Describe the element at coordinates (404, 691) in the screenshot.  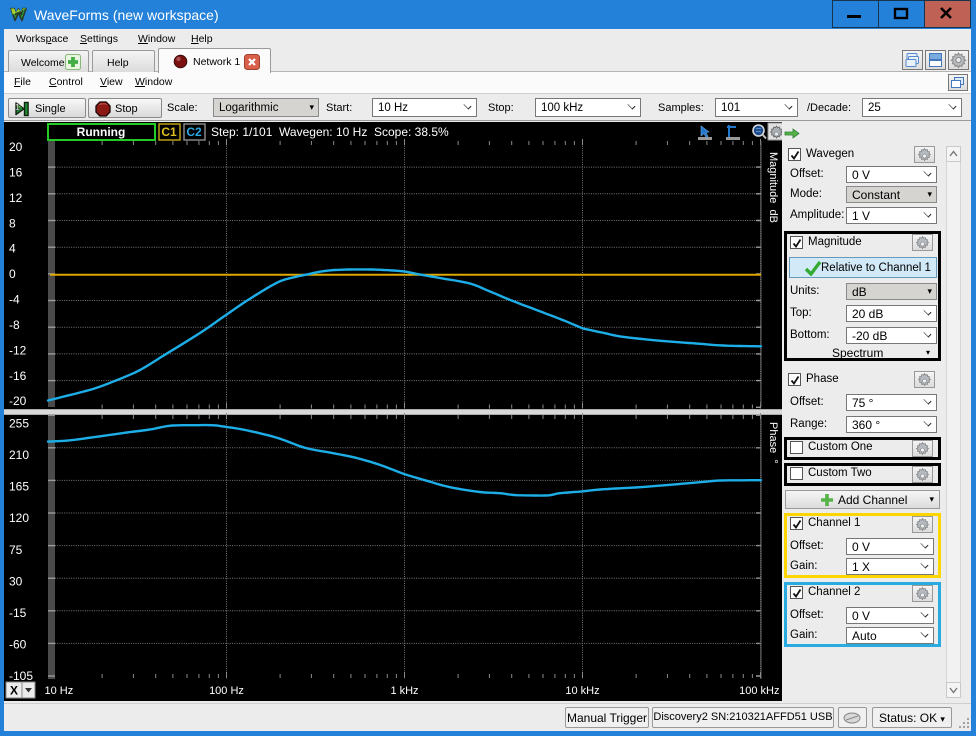
I see `svg-text: 1 kHz` at that location.